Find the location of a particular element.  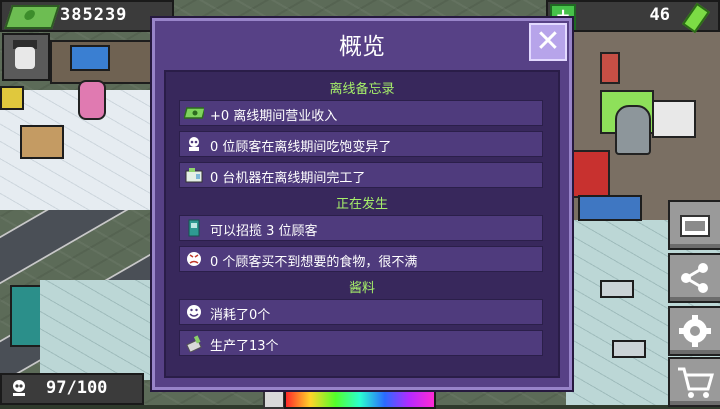

machine-icon is located at coordinates (194, 175).